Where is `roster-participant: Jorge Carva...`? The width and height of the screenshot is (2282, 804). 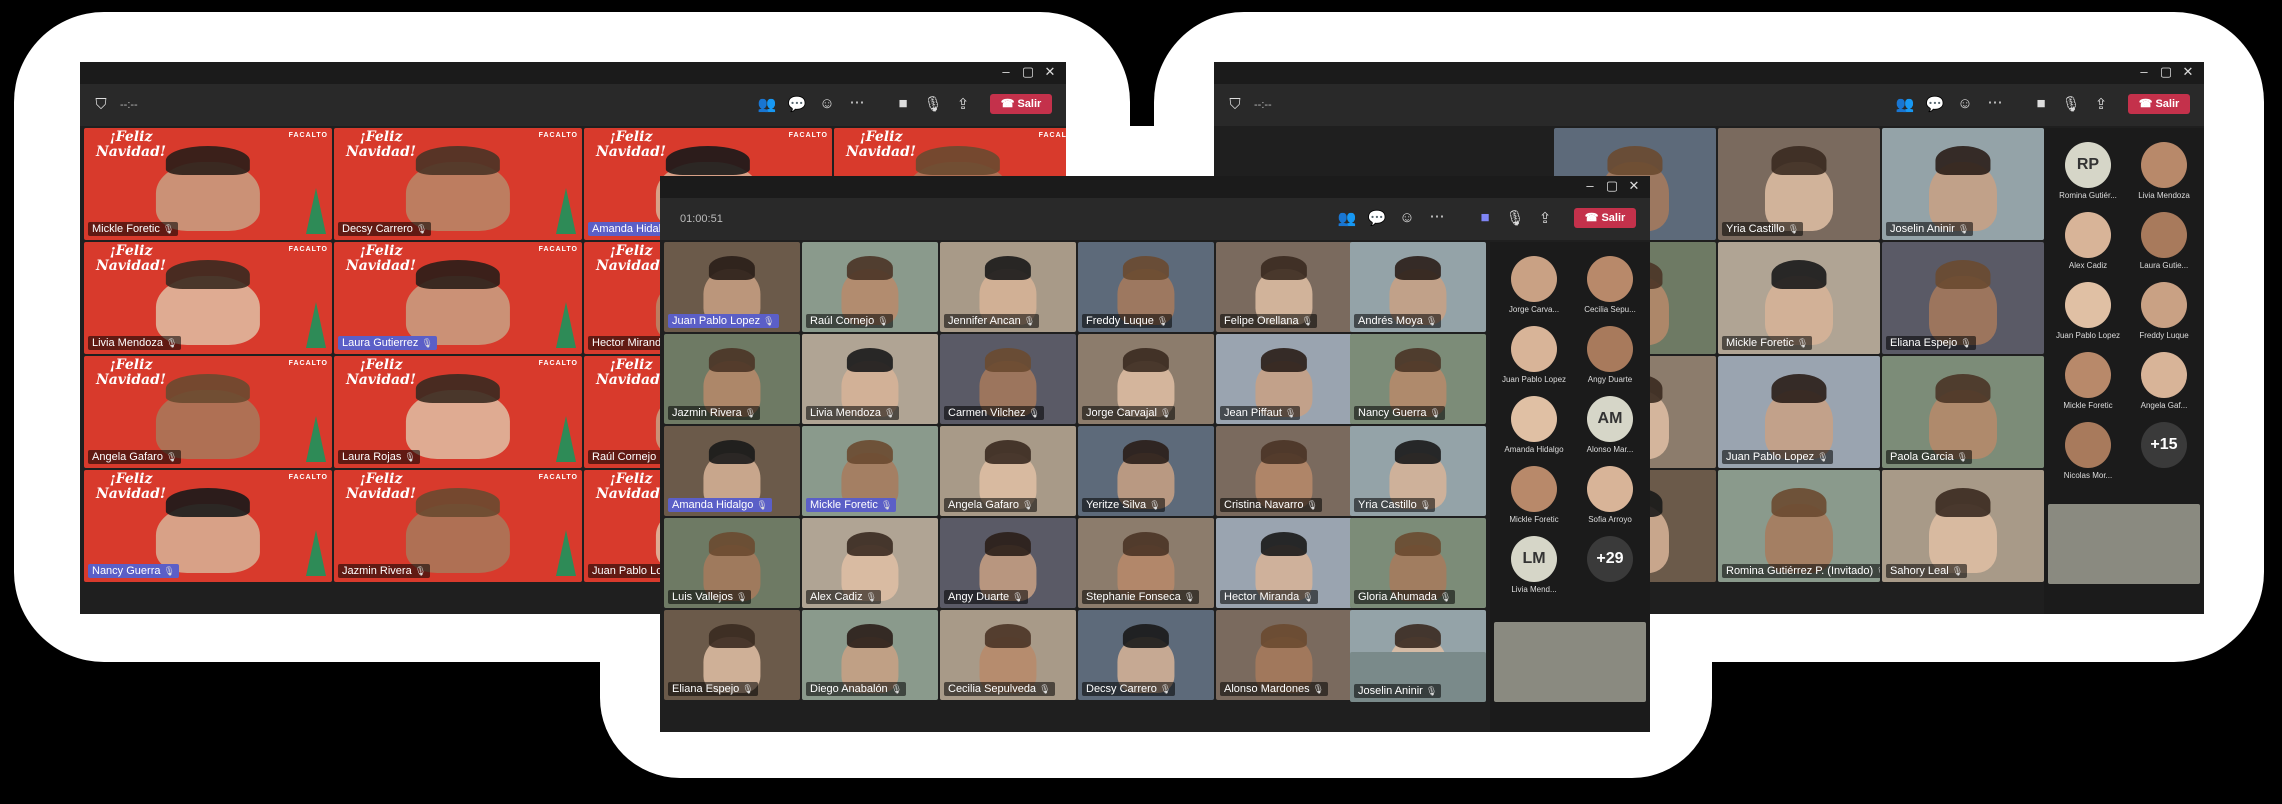 roster-participant: Jorge Carva... is located at coordinates (1534, 285).